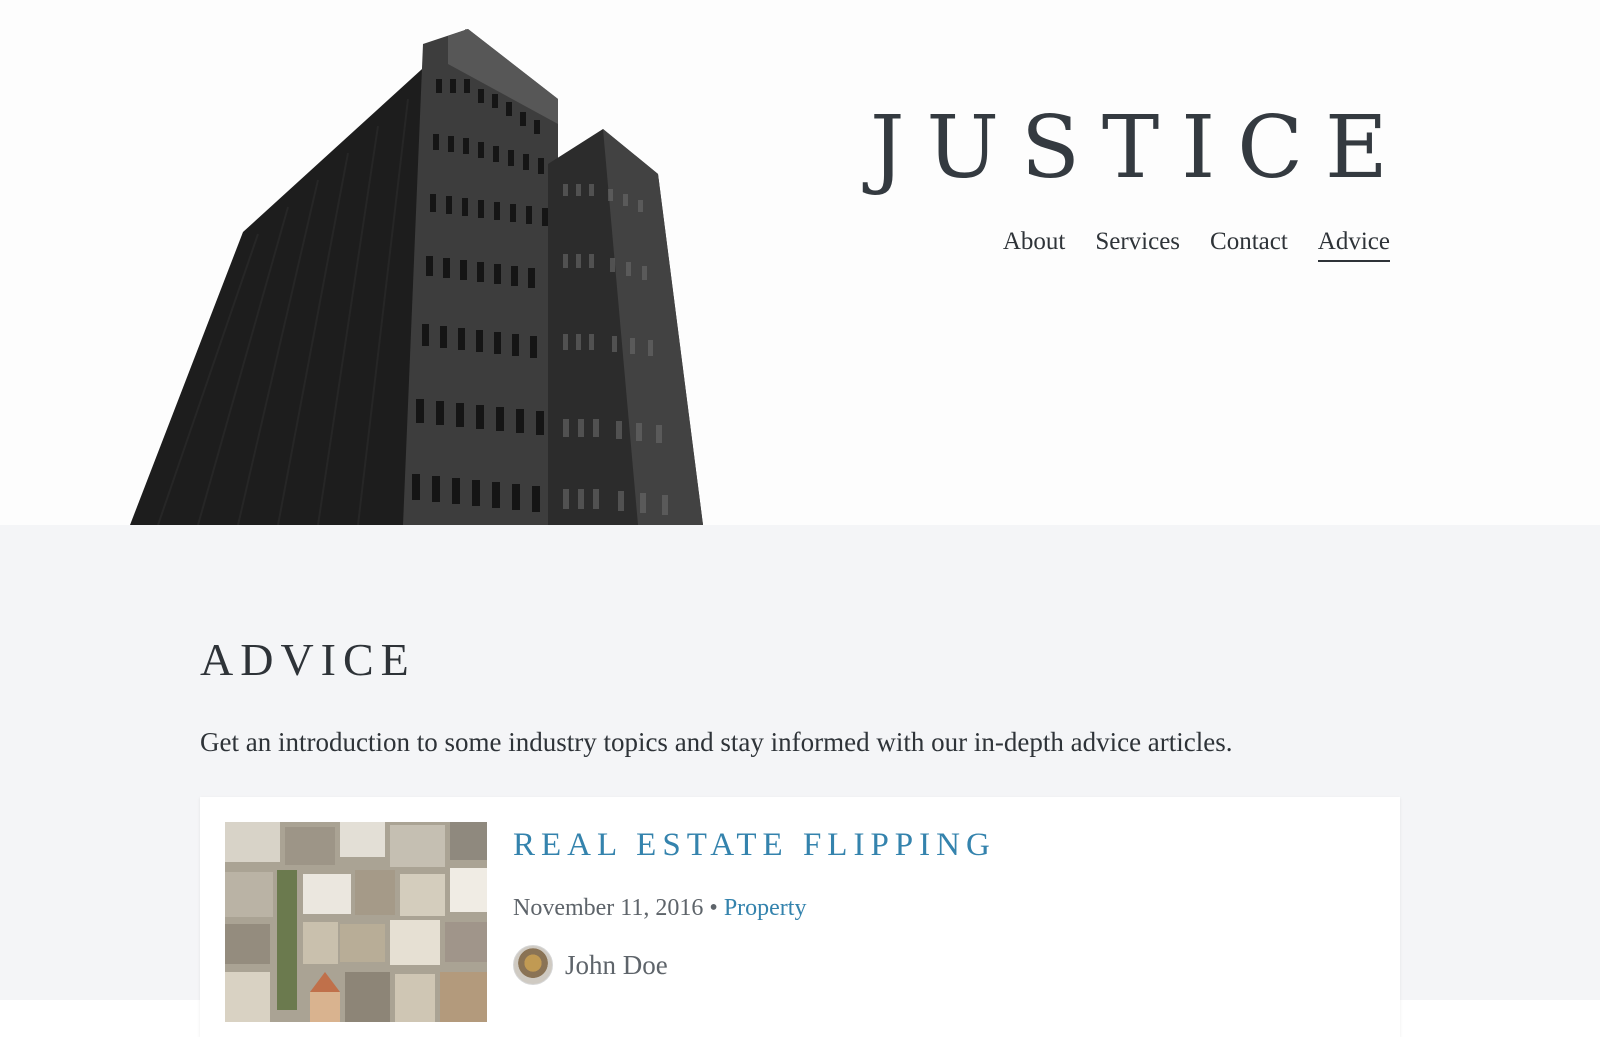 This screenshot has width=1600, height=1037. Describe the element at coordinates (1353, 245) in the screenshot. I see `nav-item-advice: Advice` at that location.